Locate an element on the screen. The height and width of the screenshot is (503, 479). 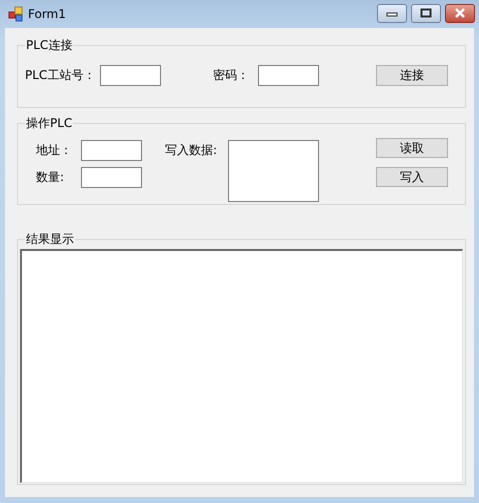
action-button: 读取 is located at coordinates (412, 148).